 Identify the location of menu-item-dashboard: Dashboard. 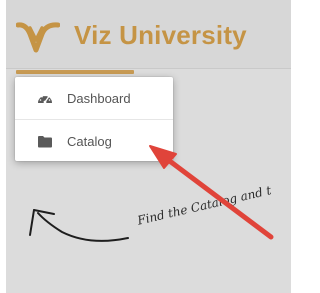
(94, 98).